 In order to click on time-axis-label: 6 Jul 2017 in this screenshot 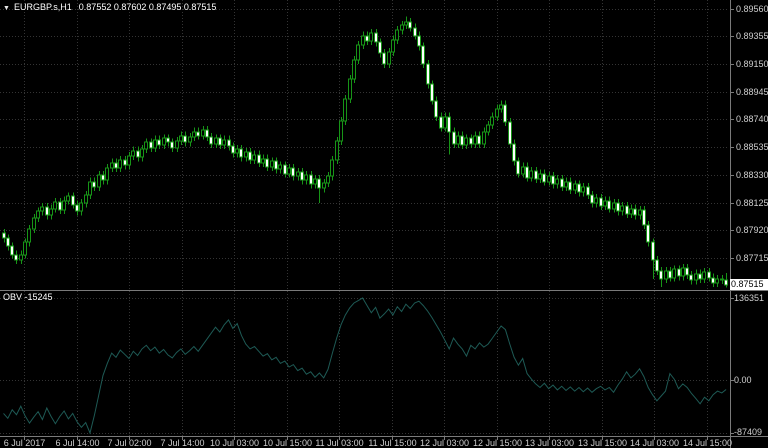, I will do `click(25, 443)`.